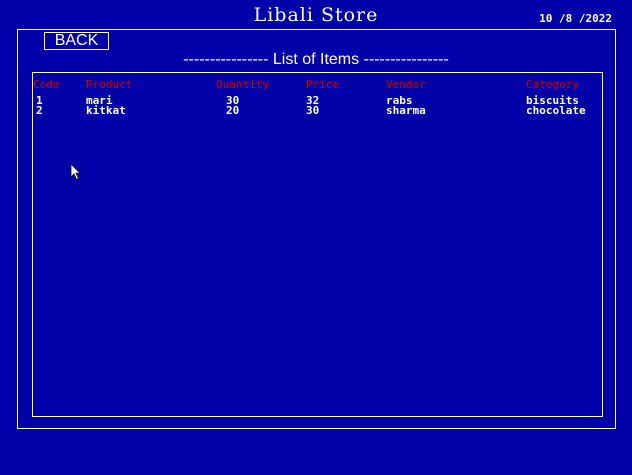  What do you see at coordinates (39, 110) in the screenshot?
I see `cell-code: 2` at bounding box center [39, 110].